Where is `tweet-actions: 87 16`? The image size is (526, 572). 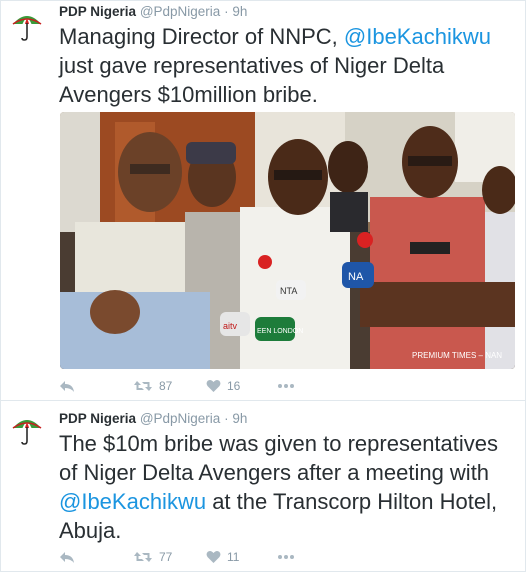 tweet-actions: 87 16 is located at coordinates (209, 386).